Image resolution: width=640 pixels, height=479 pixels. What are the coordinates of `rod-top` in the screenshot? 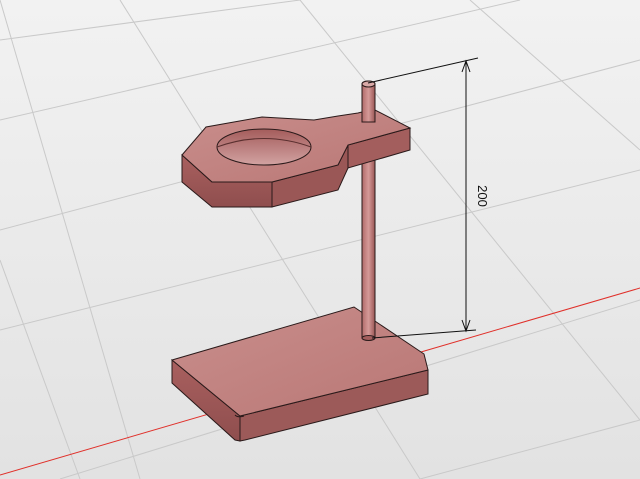 It's located at (368, 101).